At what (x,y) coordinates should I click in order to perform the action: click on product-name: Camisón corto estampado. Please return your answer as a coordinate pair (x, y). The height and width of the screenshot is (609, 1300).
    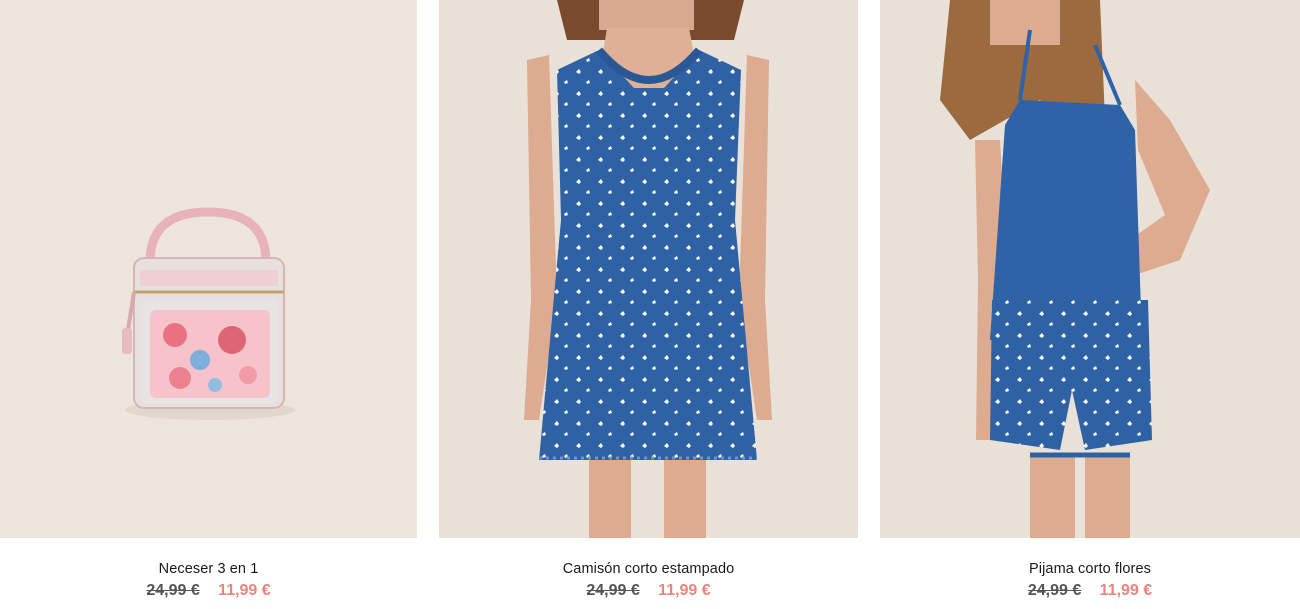
    Looking at the image, I should click on (648, 569).